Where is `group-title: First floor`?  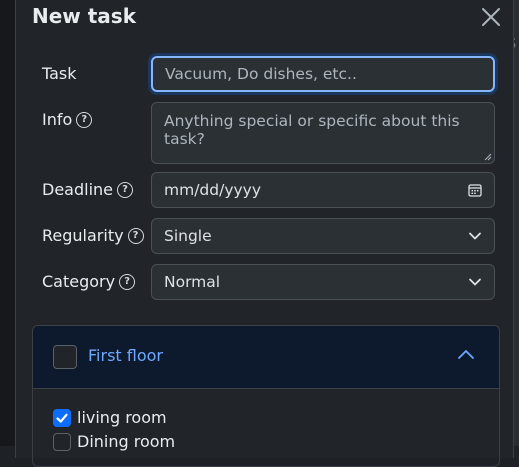
group-title: First floor is located at coordinates (125, 355).